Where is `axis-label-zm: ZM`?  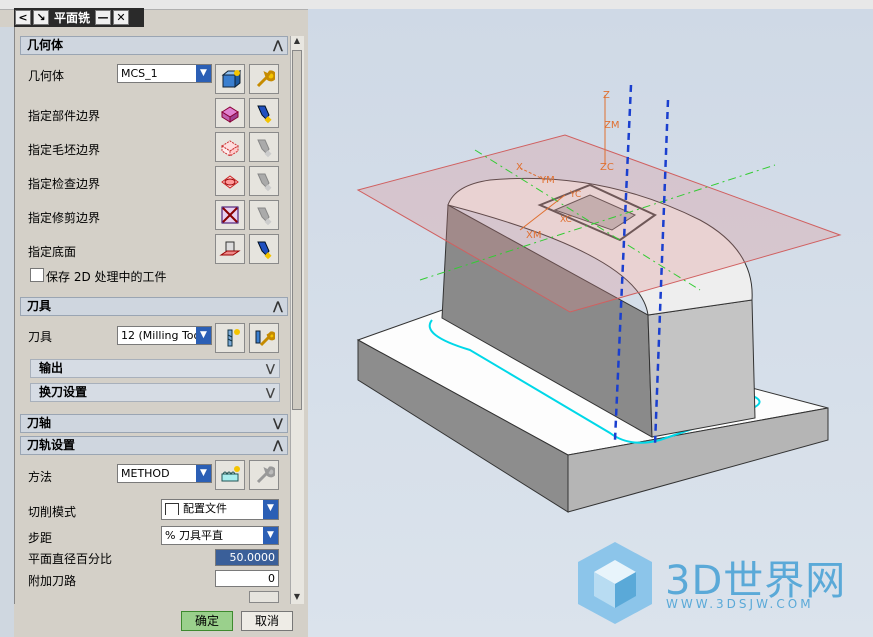 axis-label-zm: ZM is located at coordinates (611, 125).